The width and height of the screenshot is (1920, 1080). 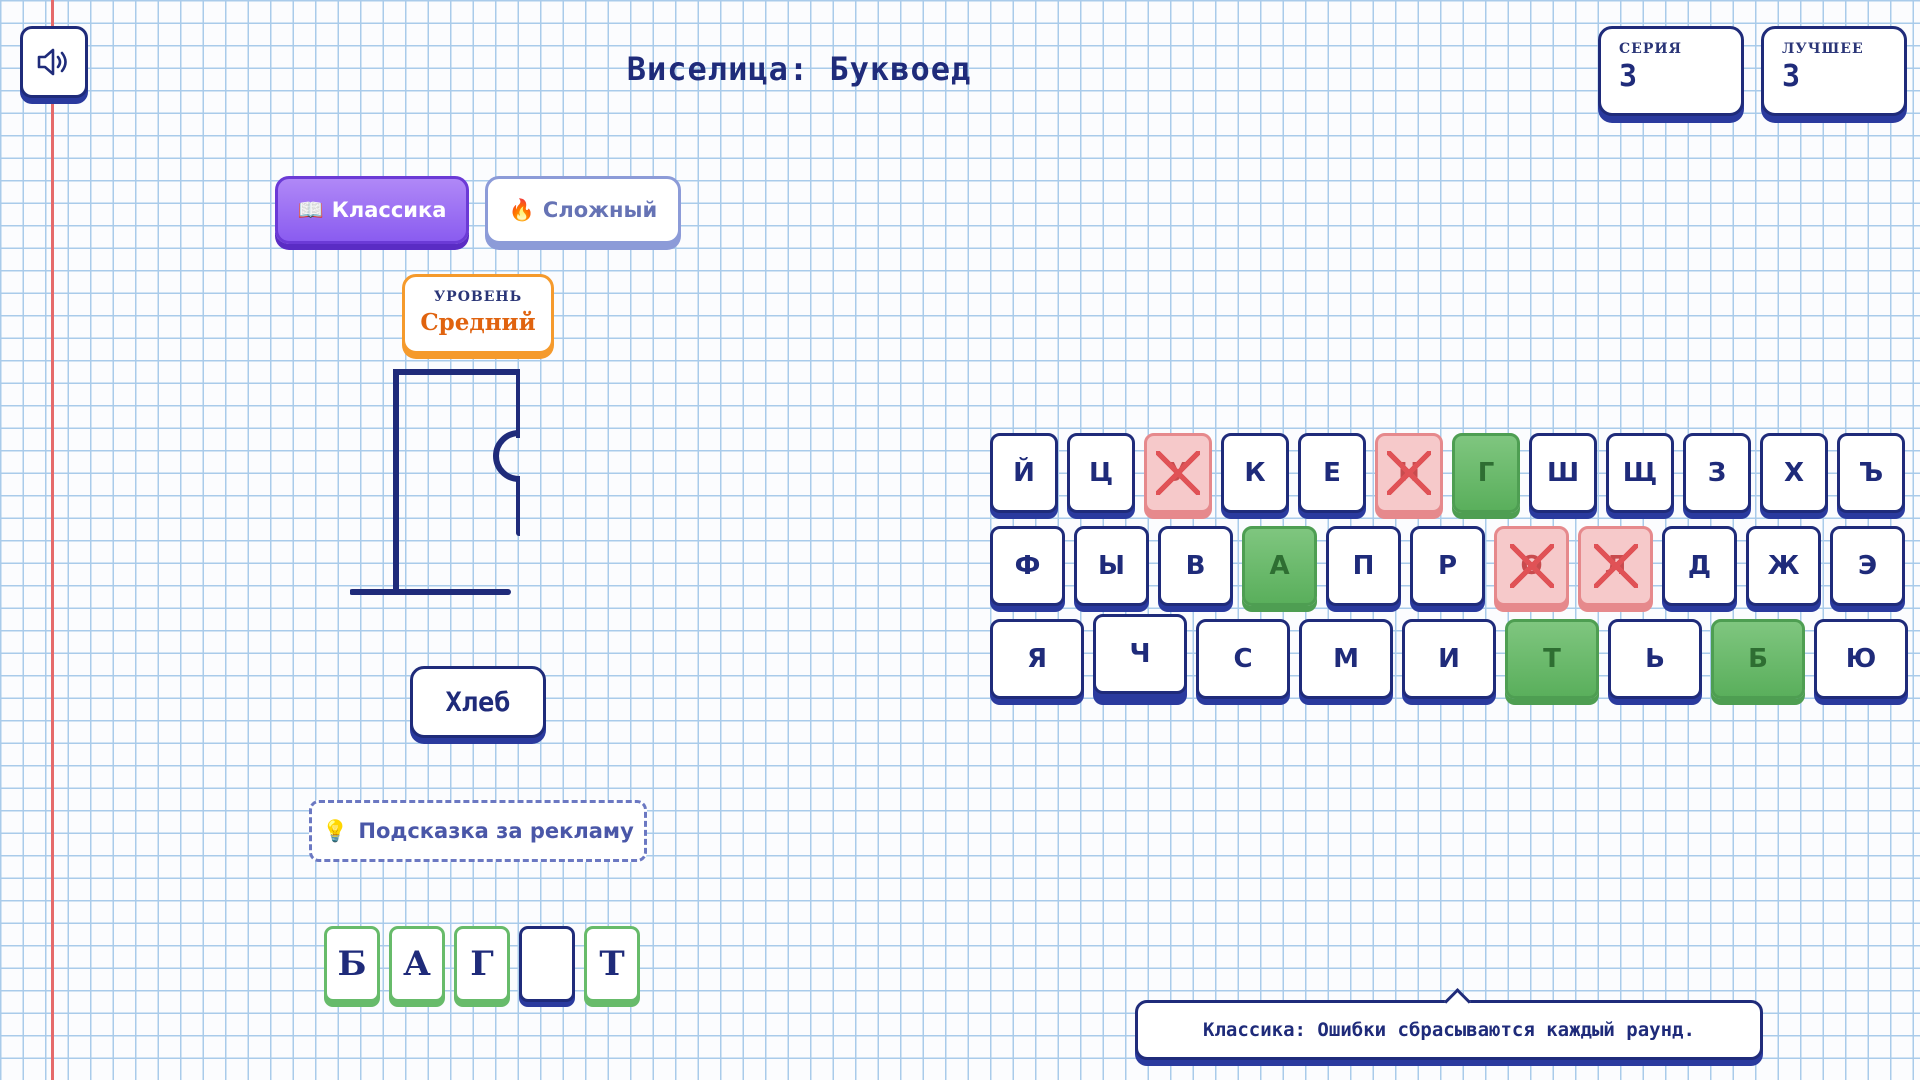 What do you see at coordinates (600, 210) in the screenshot?
I see `mode-hard-label: Сложный` at bounding box center [600, 210].